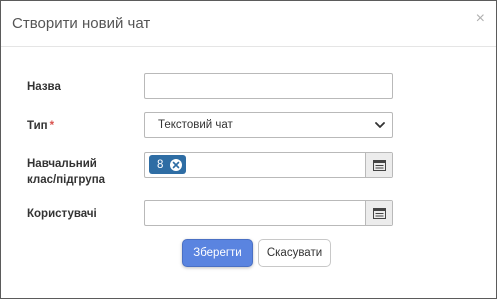  I want to click on close-icon: ×, so click(480, 19).